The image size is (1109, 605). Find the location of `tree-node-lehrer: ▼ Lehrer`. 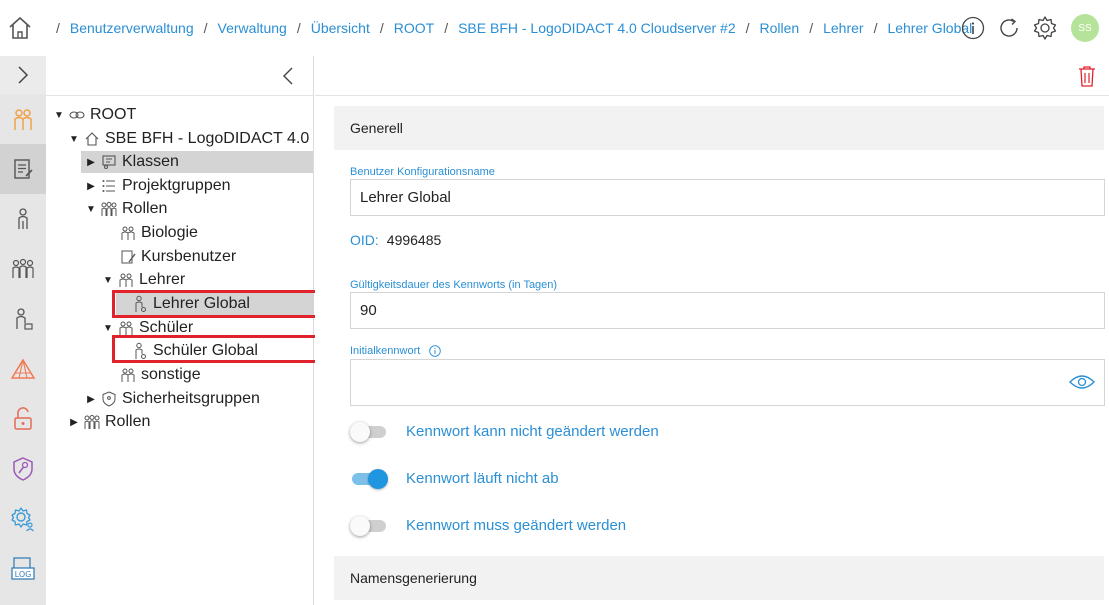

tree-node-lehrer: ▼ Lehrer is located at coordinates (143, 280).